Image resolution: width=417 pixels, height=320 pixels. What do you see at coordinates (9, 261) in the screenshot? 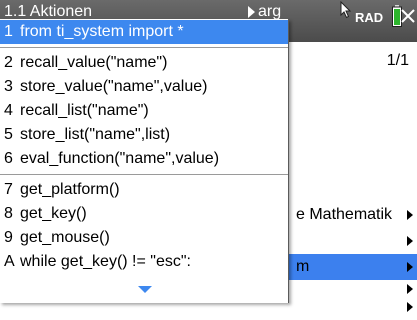
I see `menu-item-key: A` at bounding box center [9, 261].